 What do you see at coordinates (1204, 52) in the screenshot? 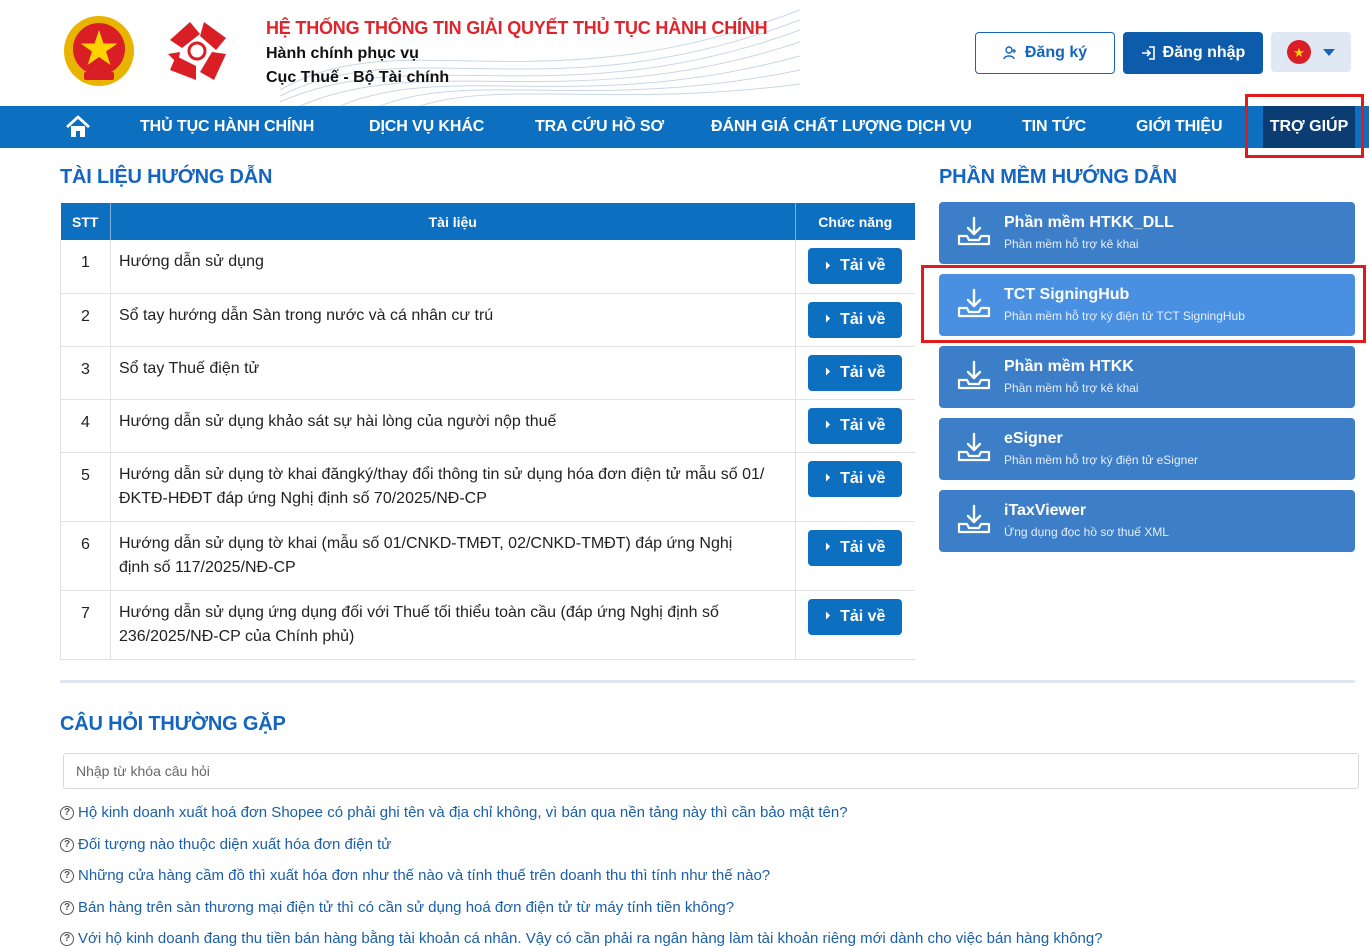
I see `login-label: Đăng nhập` at bounding box center [1204, 52].